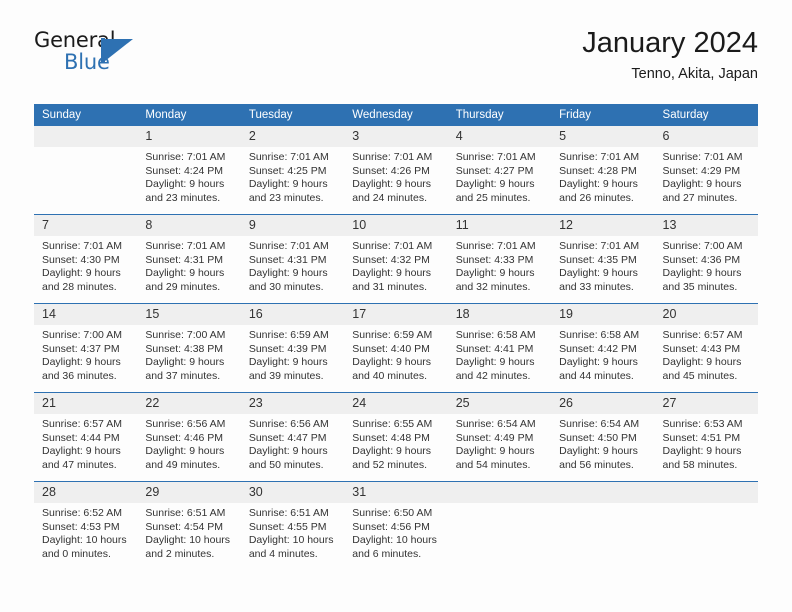 The height and width of the screenshot is (612, 792). Describe the element at coordinates (86, 314) in the screenshot. I see `day-number: 14` at that location.